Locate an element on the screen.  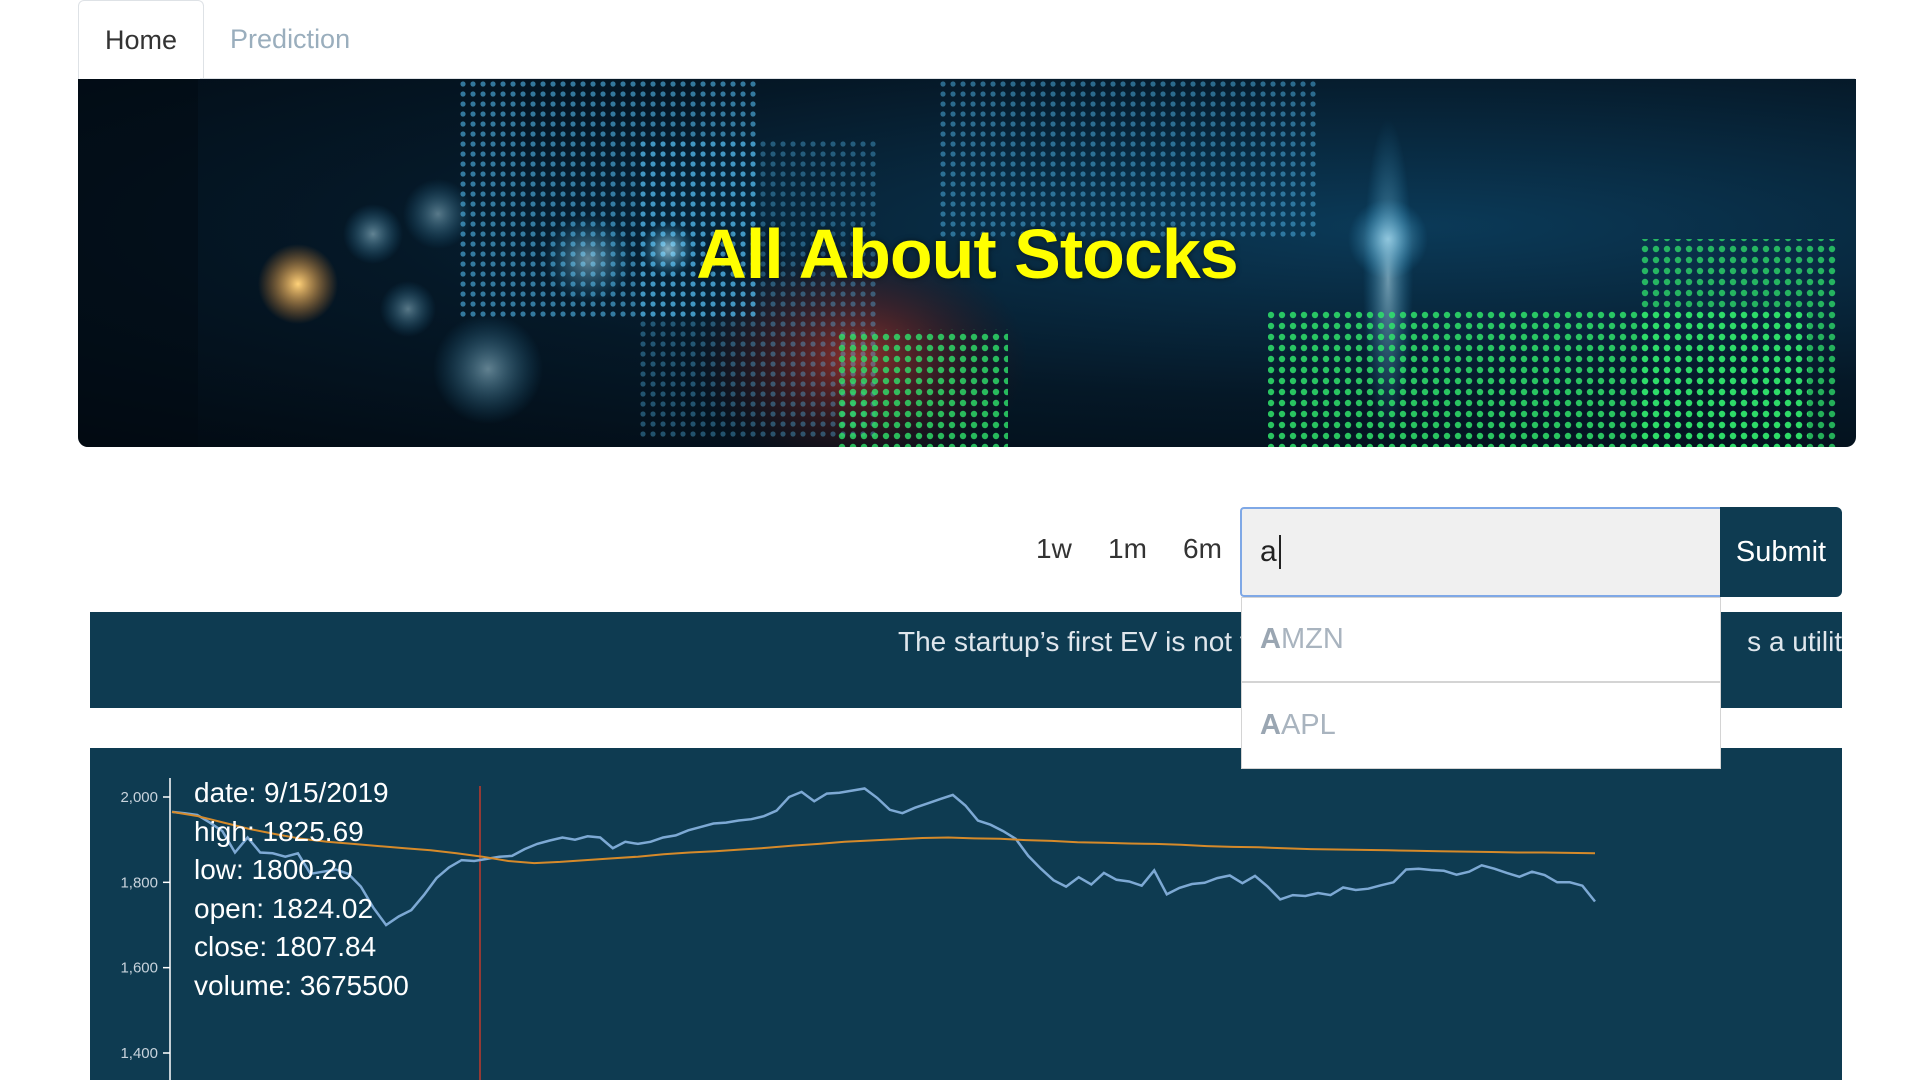
nav-tabs: Home Prediction is located at coordinates (227, 39).